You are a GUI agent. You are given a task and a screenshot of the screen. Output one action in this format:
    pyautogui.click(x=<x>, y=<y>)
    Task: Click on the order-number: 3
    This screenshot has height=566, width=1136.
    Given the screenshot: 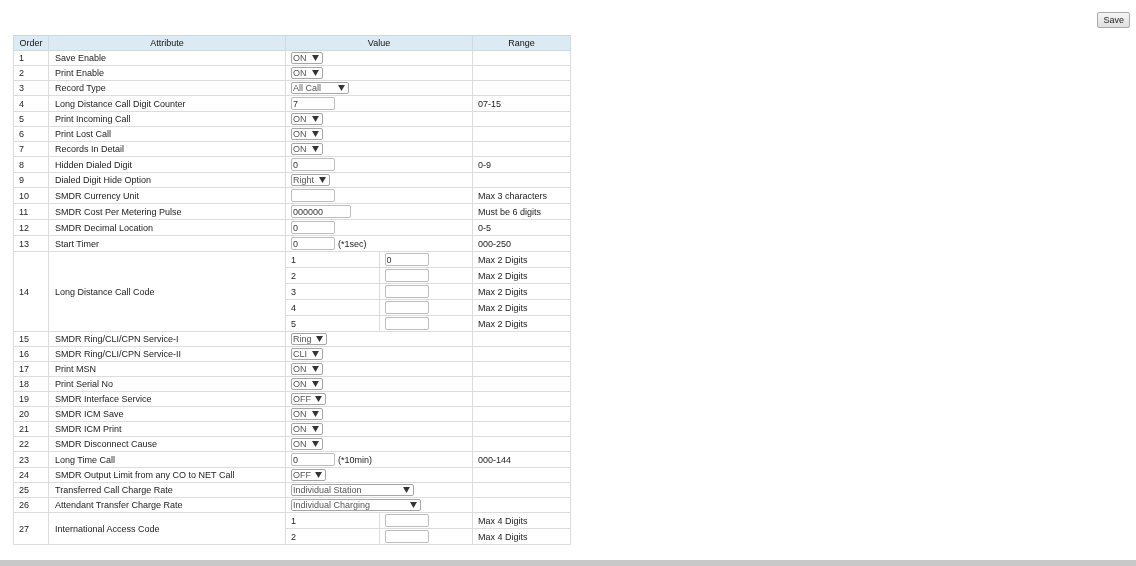 What is the action you would take?
    pyautogui.click(x=21, y=88)
    